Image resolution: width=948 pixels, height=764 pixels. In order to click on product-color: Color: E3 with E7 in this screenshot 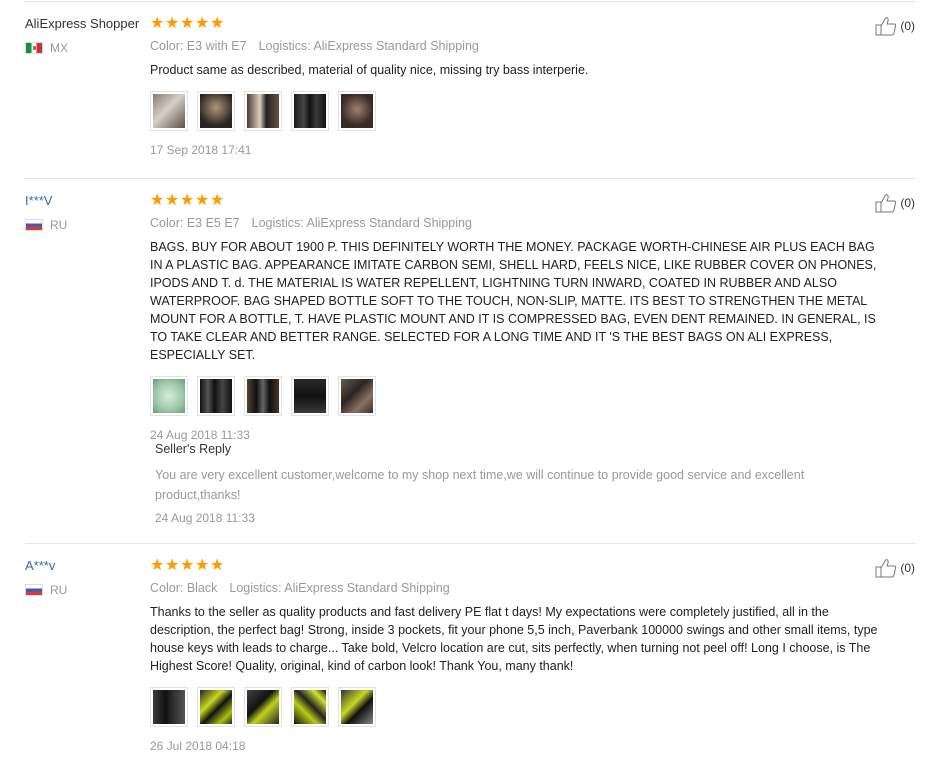, I will do `click(198, 46)`.